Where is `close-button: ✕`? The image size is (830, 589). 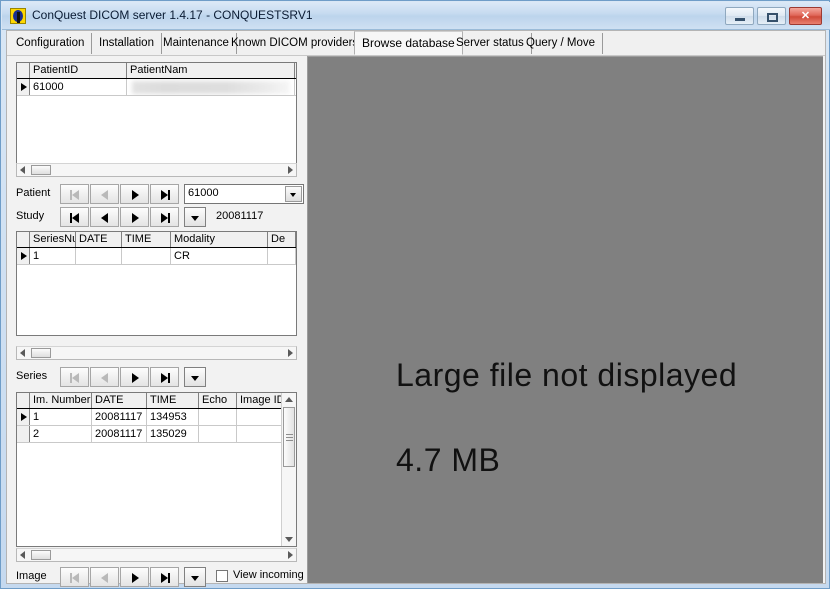 close-button: ✕ is located at coordinates (805, 16).